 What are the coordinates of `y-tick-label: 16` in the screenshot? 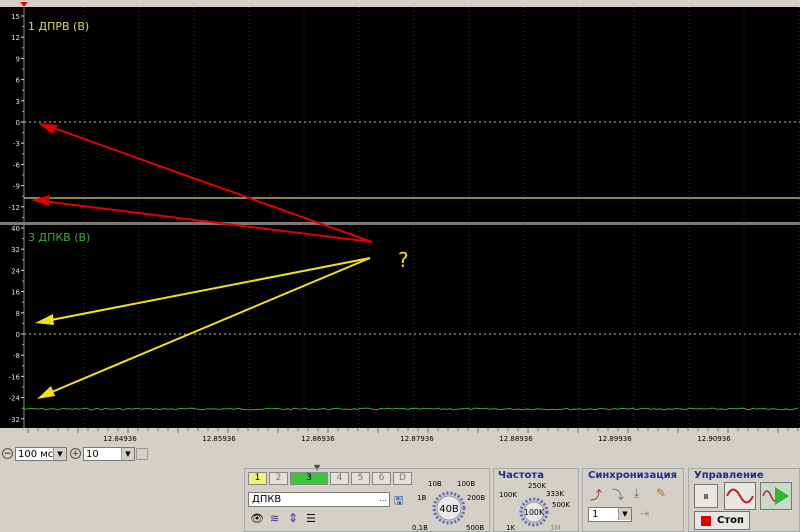 It's located at (15, 293).